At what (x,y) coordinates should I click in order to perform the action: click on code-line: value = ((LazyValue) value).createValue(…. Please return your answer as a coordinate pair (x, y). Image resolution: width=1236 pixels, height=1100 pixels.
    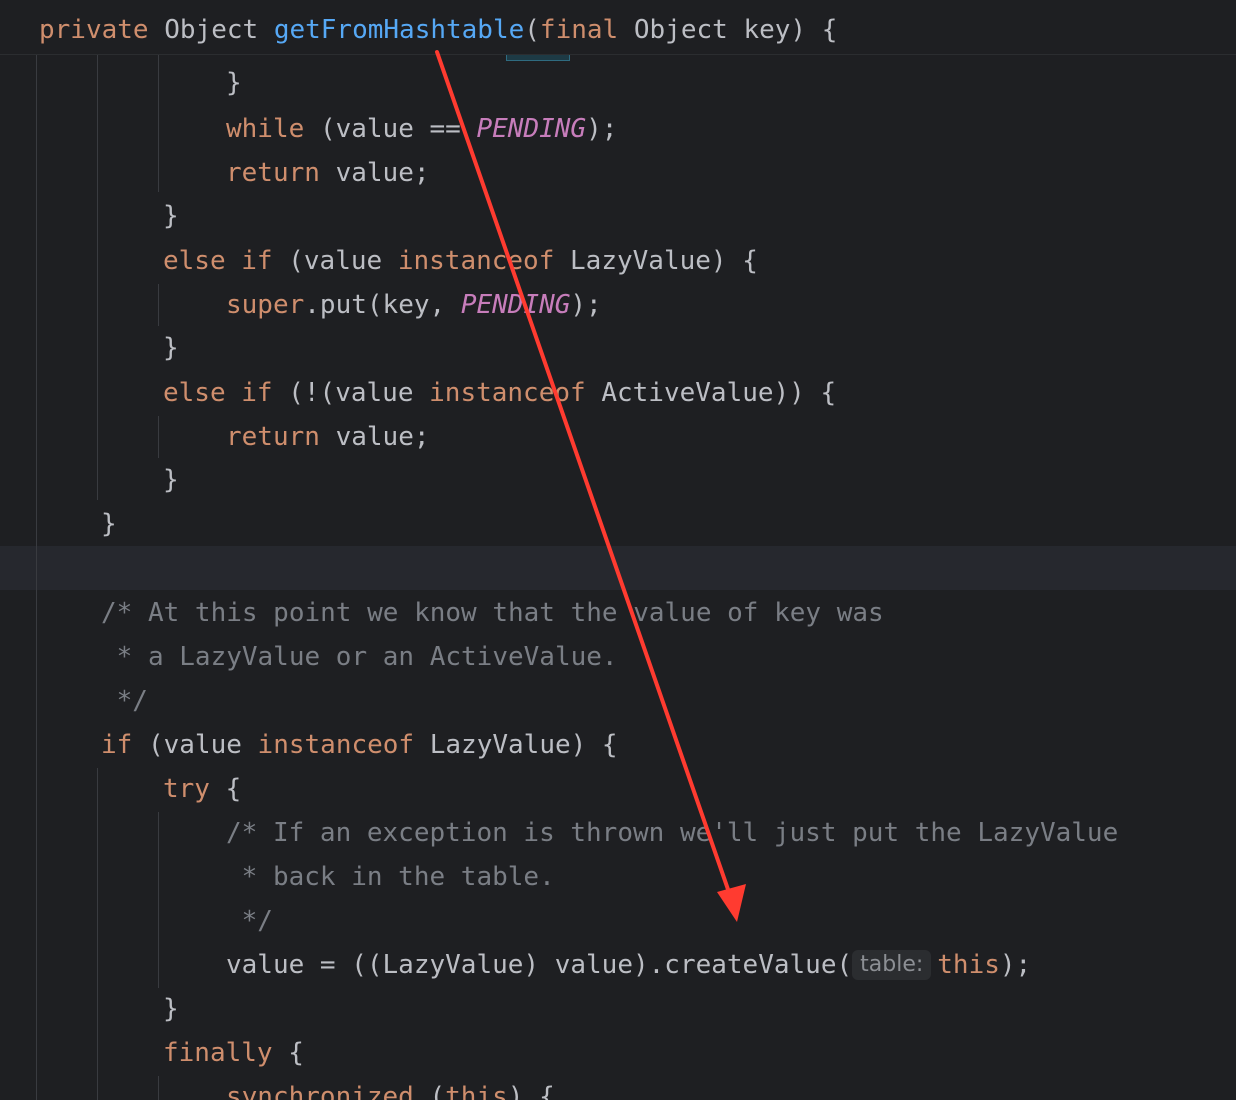
    Looking at the image, I should click on (629, 965).